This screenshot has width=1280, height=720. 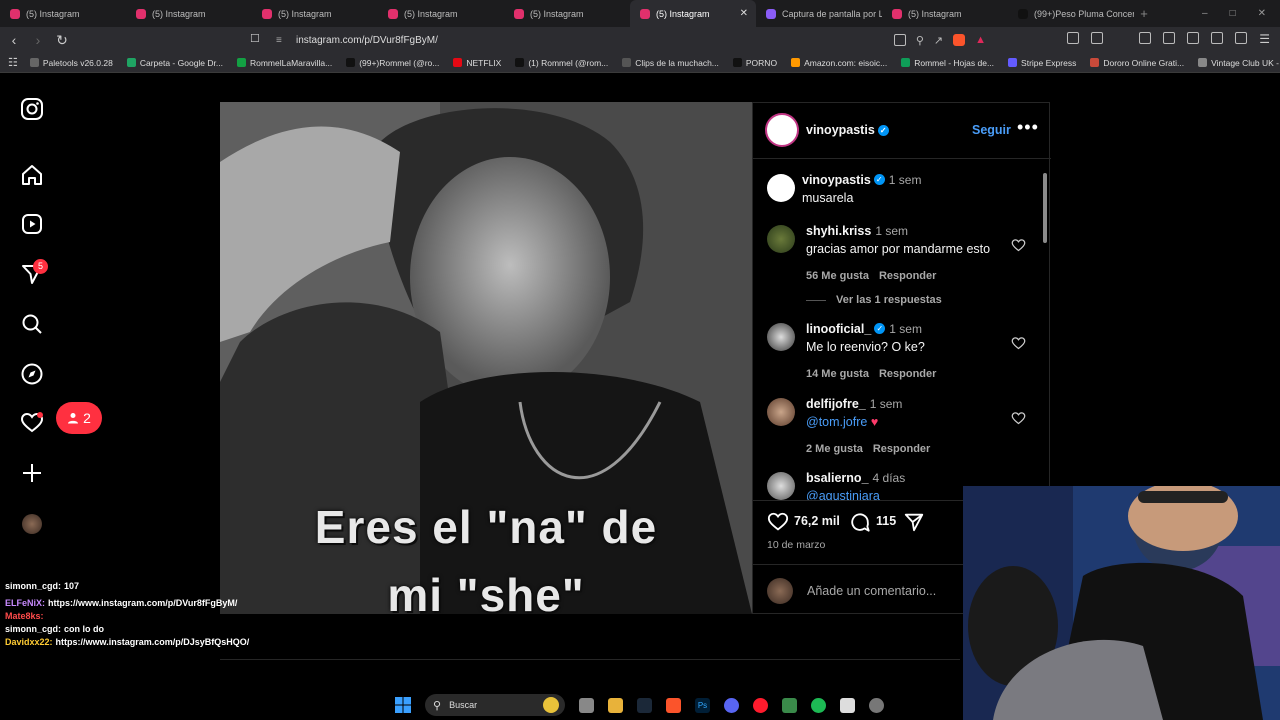 I want to click on sidebar-toggle-icon, so click(x=1169, y=38).